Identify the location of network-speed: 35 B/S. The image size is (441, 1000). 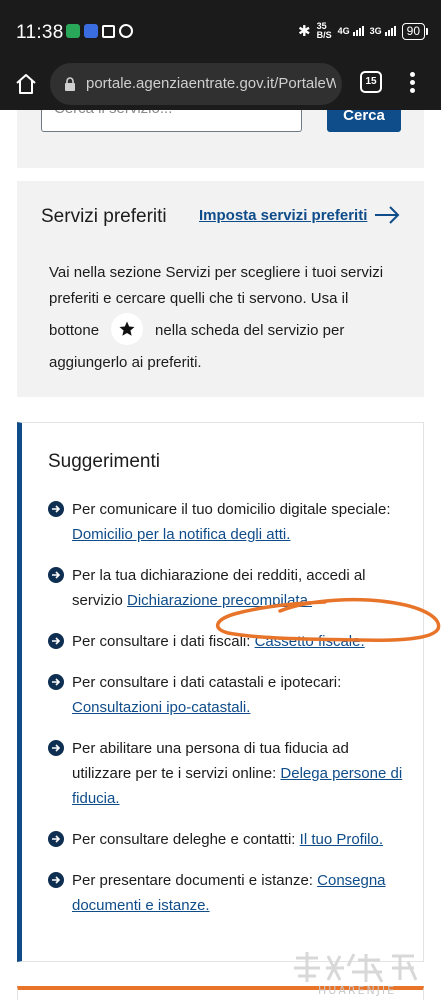
(324, 31).